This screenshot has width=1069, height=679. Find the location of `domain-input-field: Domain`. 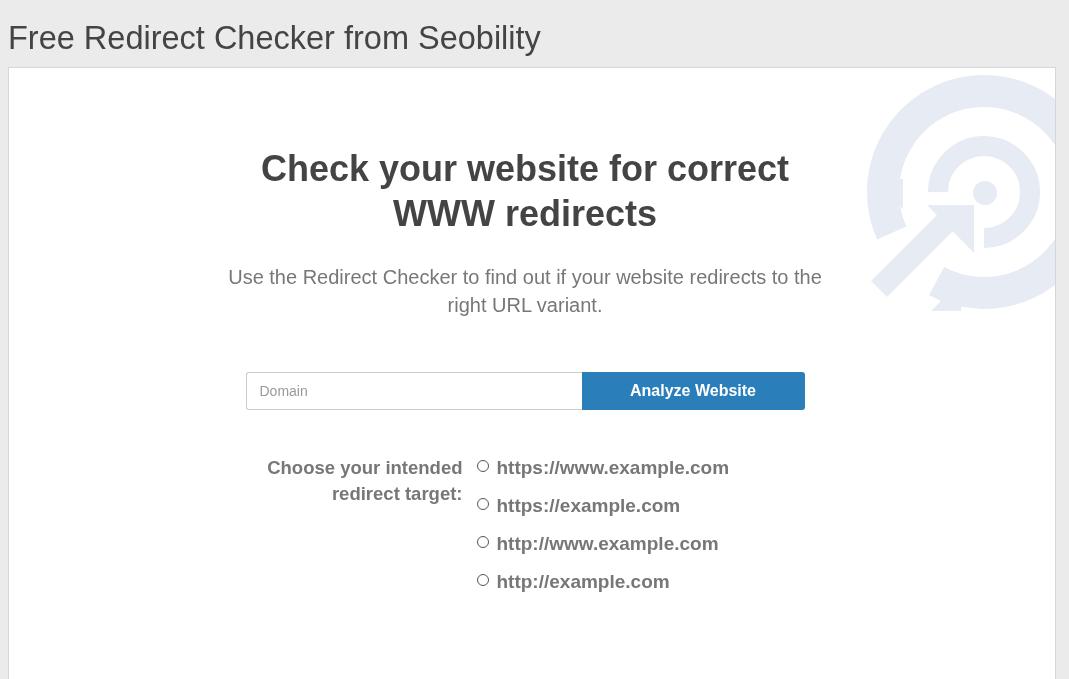

domain-input-field: Domain is located at coordinates (413, 391).